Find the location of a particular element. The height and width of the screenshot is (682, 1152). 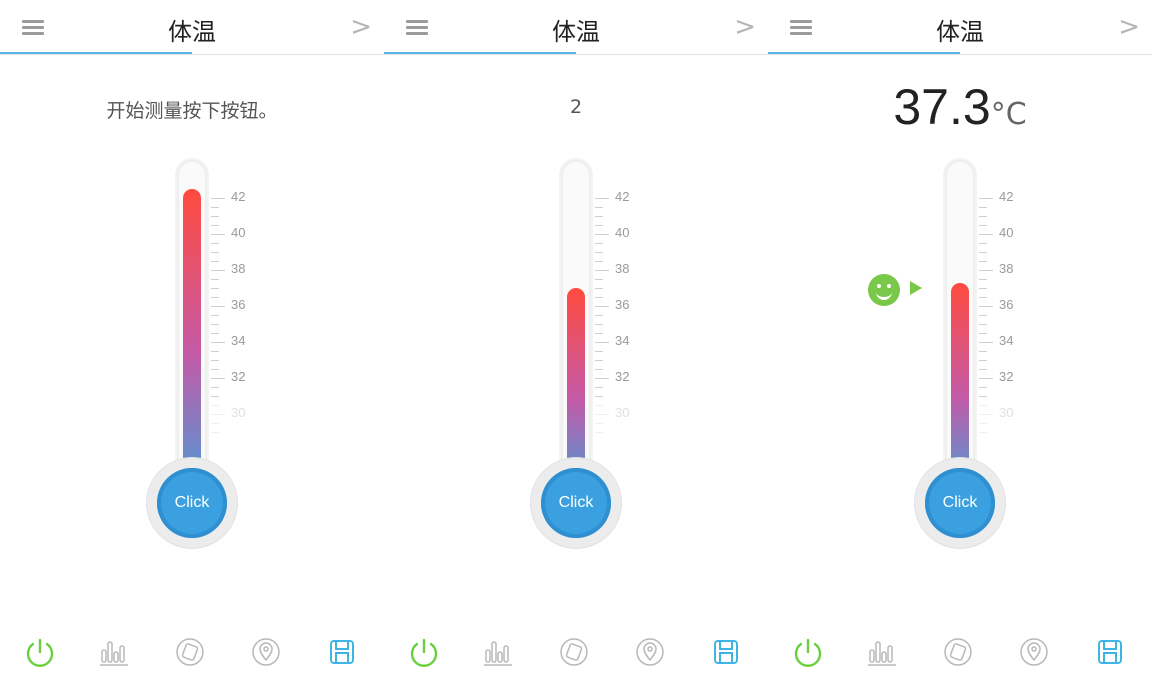

temperature-unit: °C is located at coordinates (1008, 114).